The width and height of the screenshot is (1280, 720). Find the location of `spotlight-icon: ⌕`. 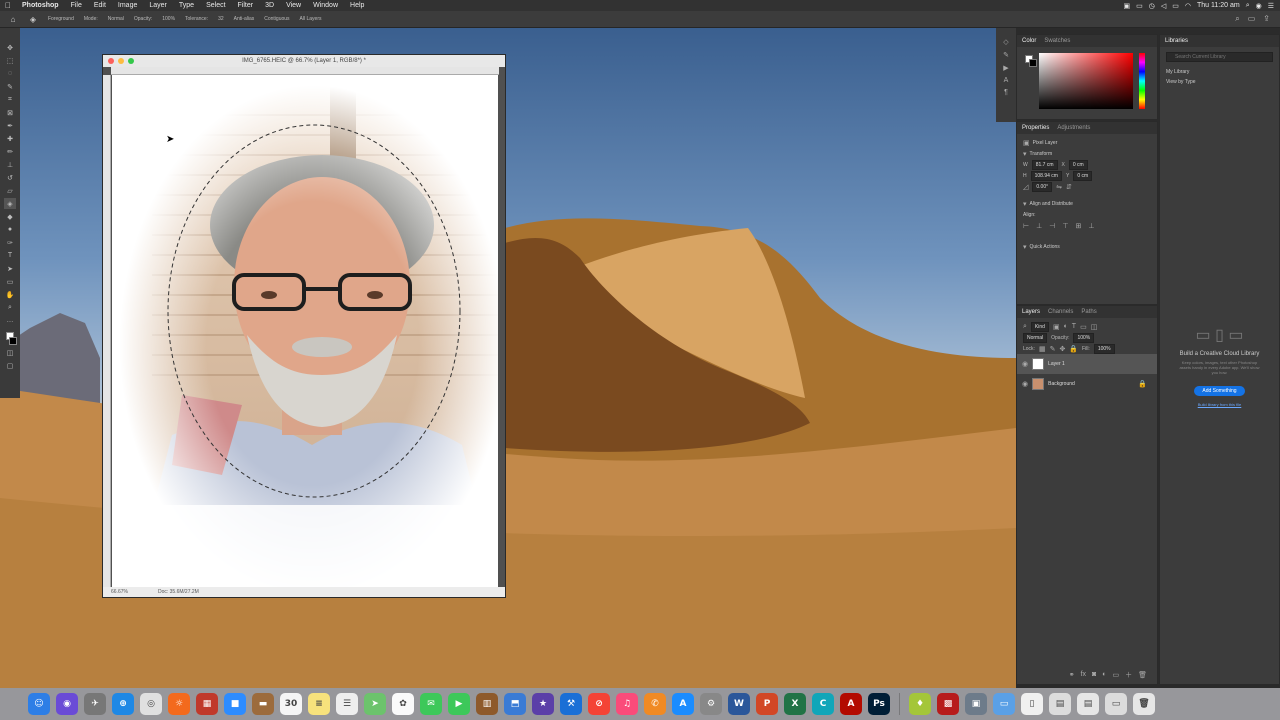

spotlight-icon: ⌕ is located at coordinates (1248, 6).